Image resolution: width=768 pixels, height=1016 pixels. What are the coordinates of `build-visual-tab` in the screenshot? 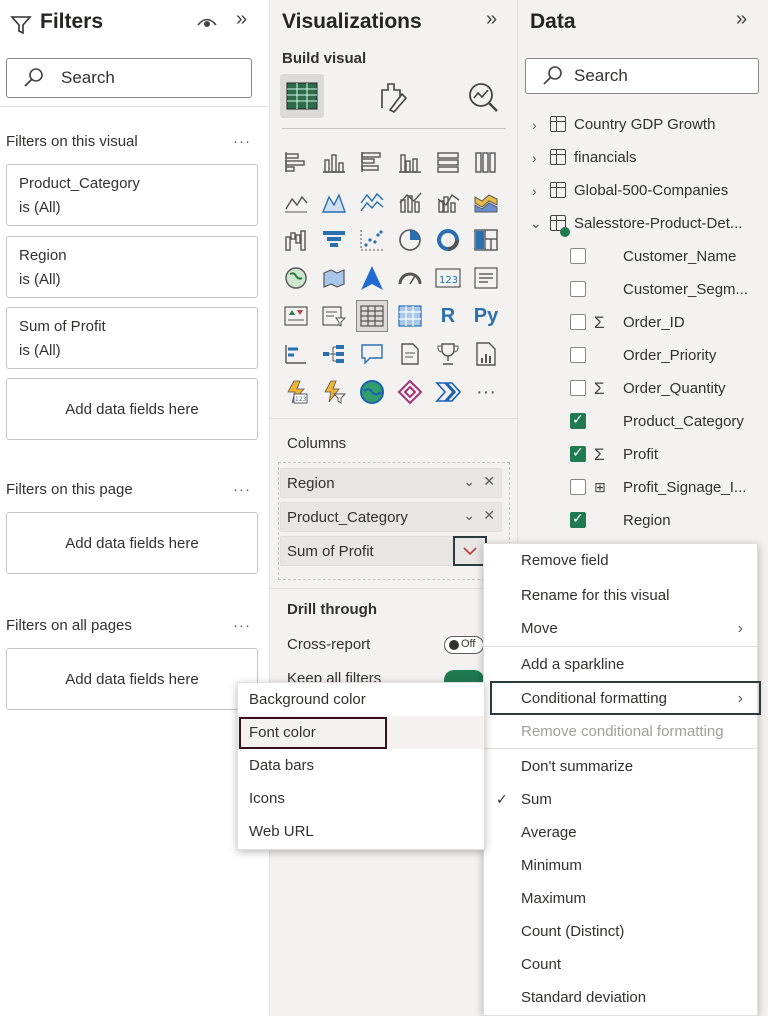 It's located at (302, 96).